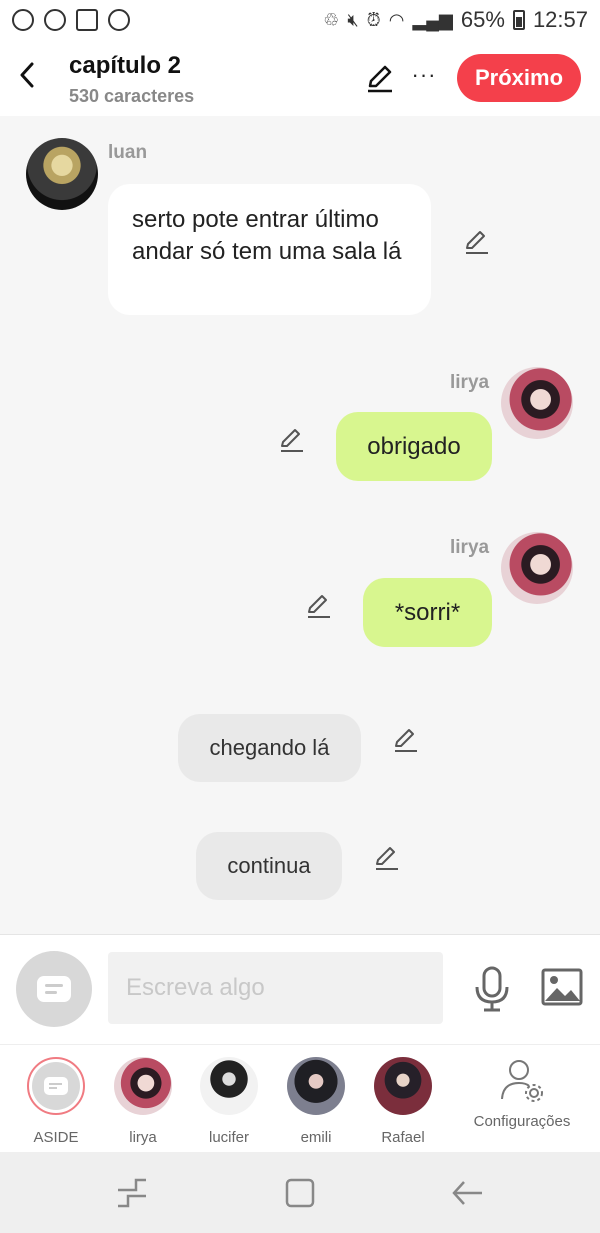  What do you see at coordinates (424, 77) in the screenshot?
I see `more-options-button: ···` at bounding box center [424, 77].